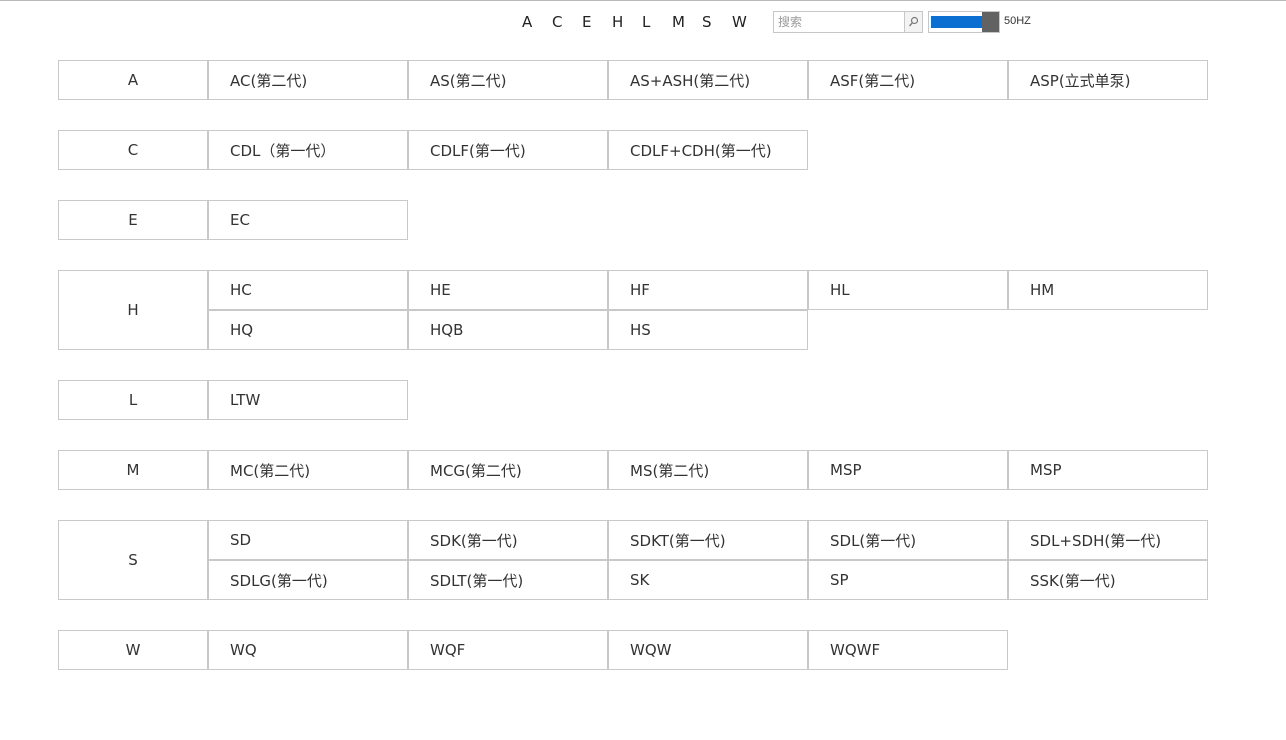 The width and height of the screenshot is (1286, 740). What do you see at coordinates (508, 150) in the screenshot?
I see `series-link: CDLF(第一代)` at bounding box center [508, 150].